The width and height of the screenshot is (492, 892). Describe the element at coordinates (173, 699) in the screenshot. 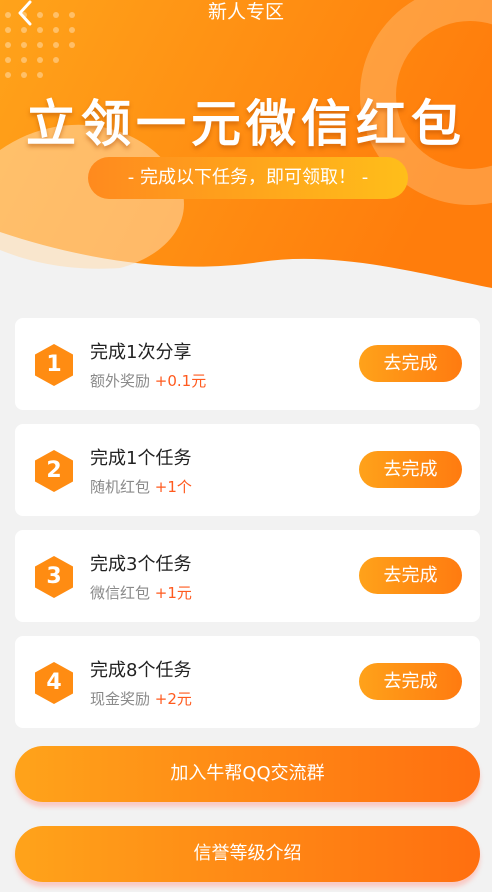

I see `task-reward: +2元` at that location.